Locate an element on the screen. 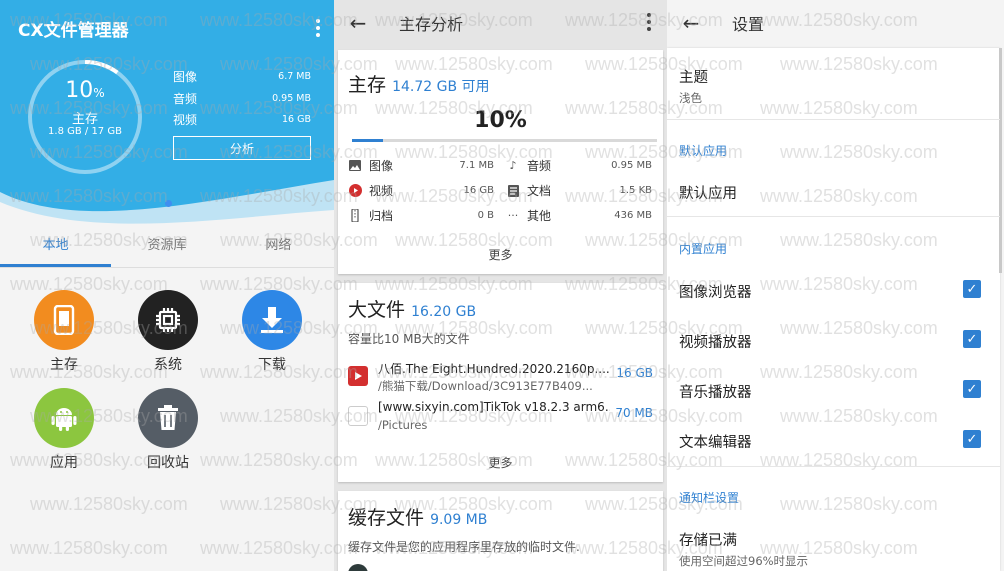  setting-storage-full: 存储已满 使用空间超过96%时显示 is located at coordinates (834, 549).